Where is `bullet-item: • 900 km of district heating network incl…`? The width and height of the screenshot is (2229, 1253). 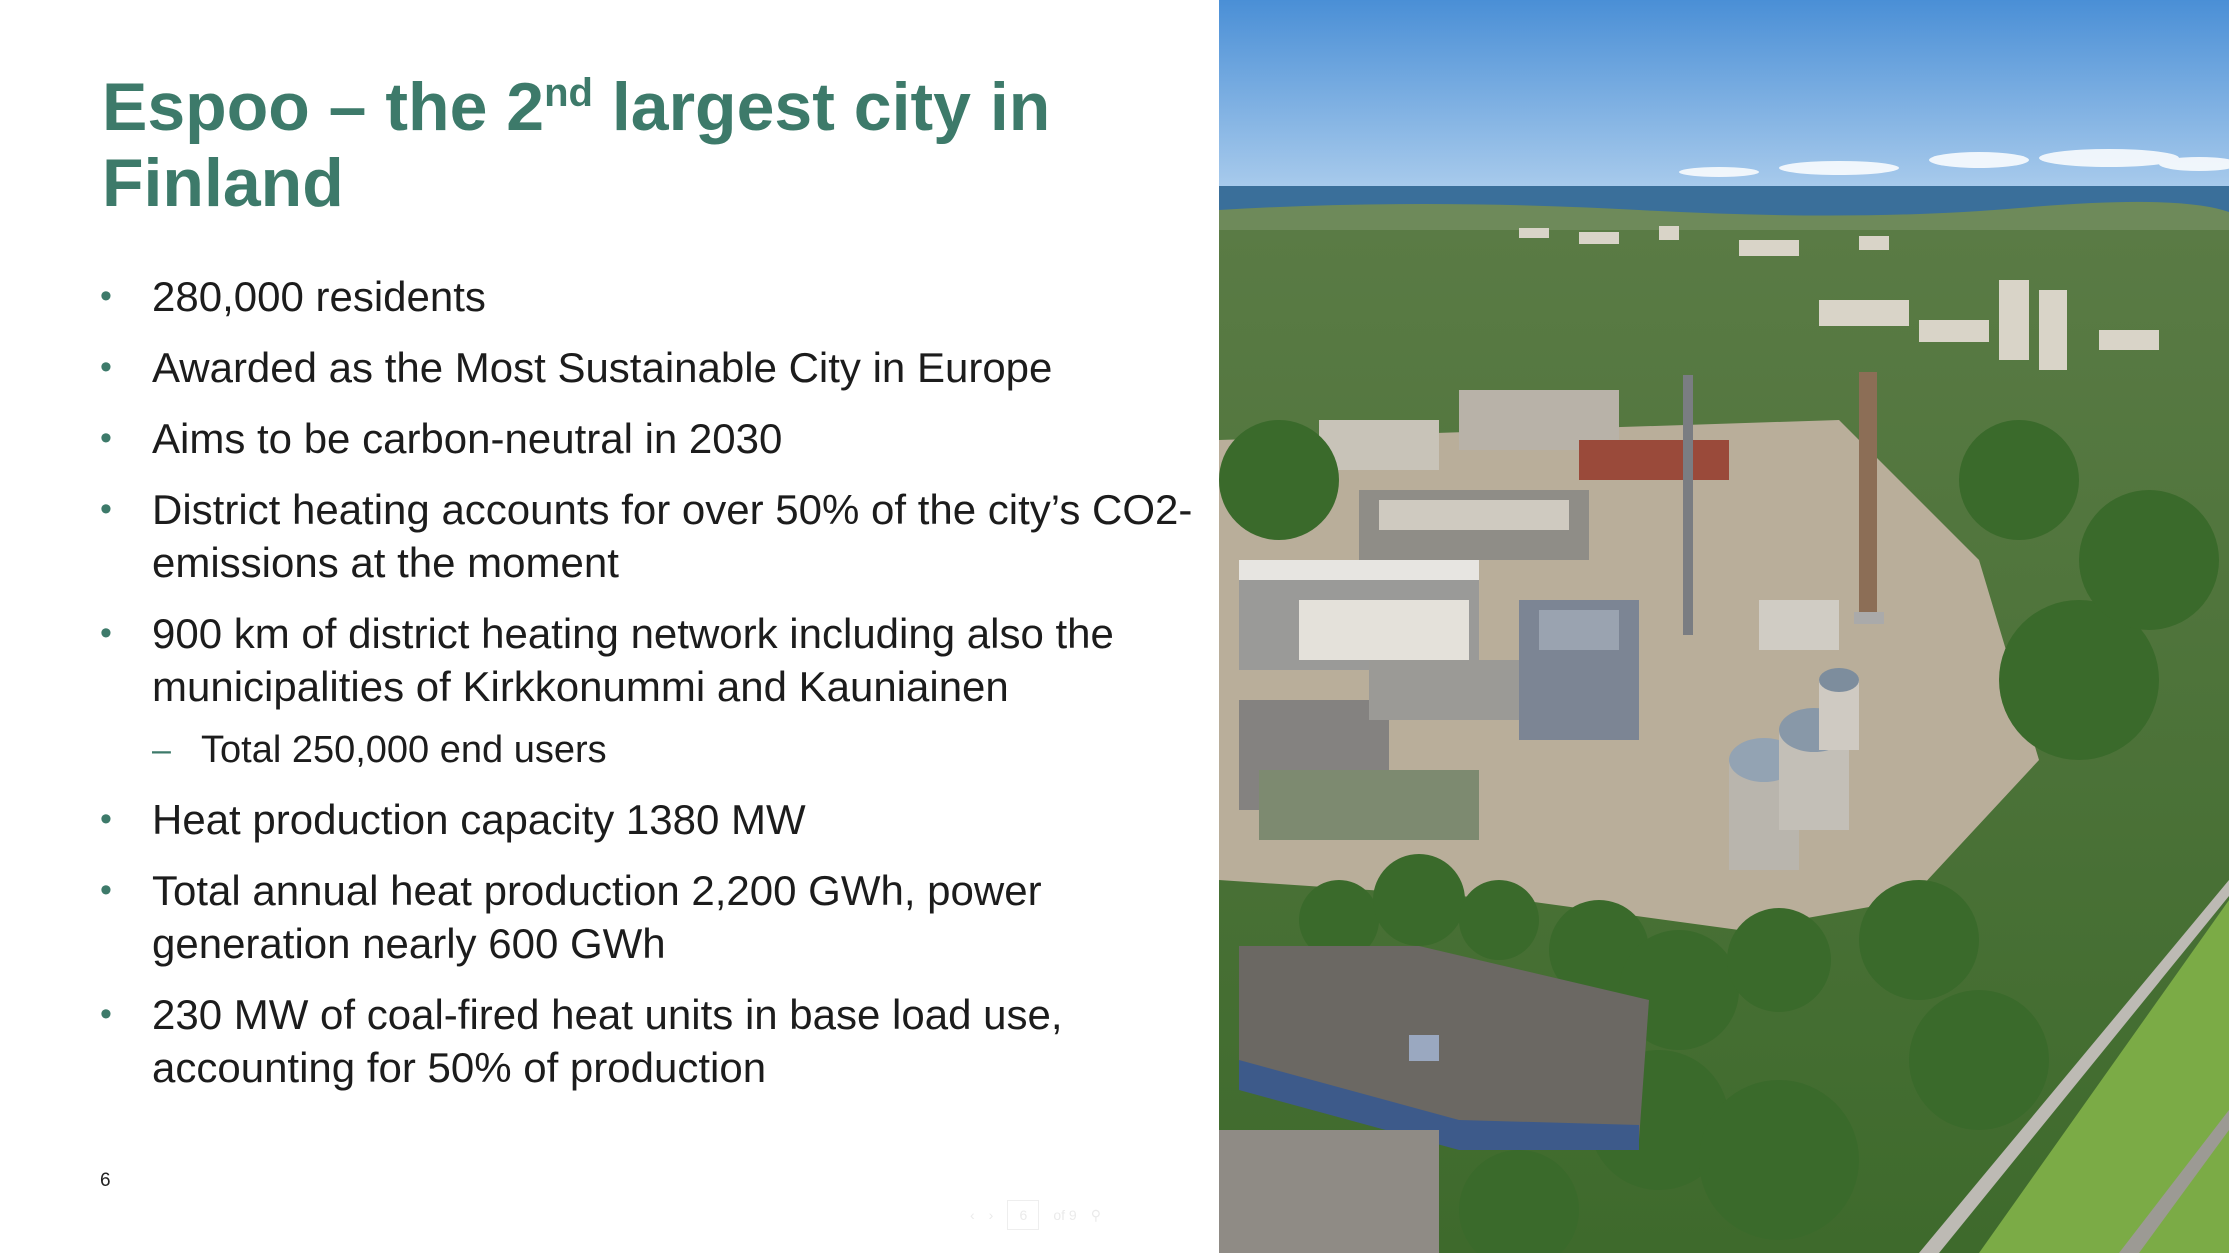 bullet-item: • 900 km of district heating network incl… is located at coordinates (650, 660).